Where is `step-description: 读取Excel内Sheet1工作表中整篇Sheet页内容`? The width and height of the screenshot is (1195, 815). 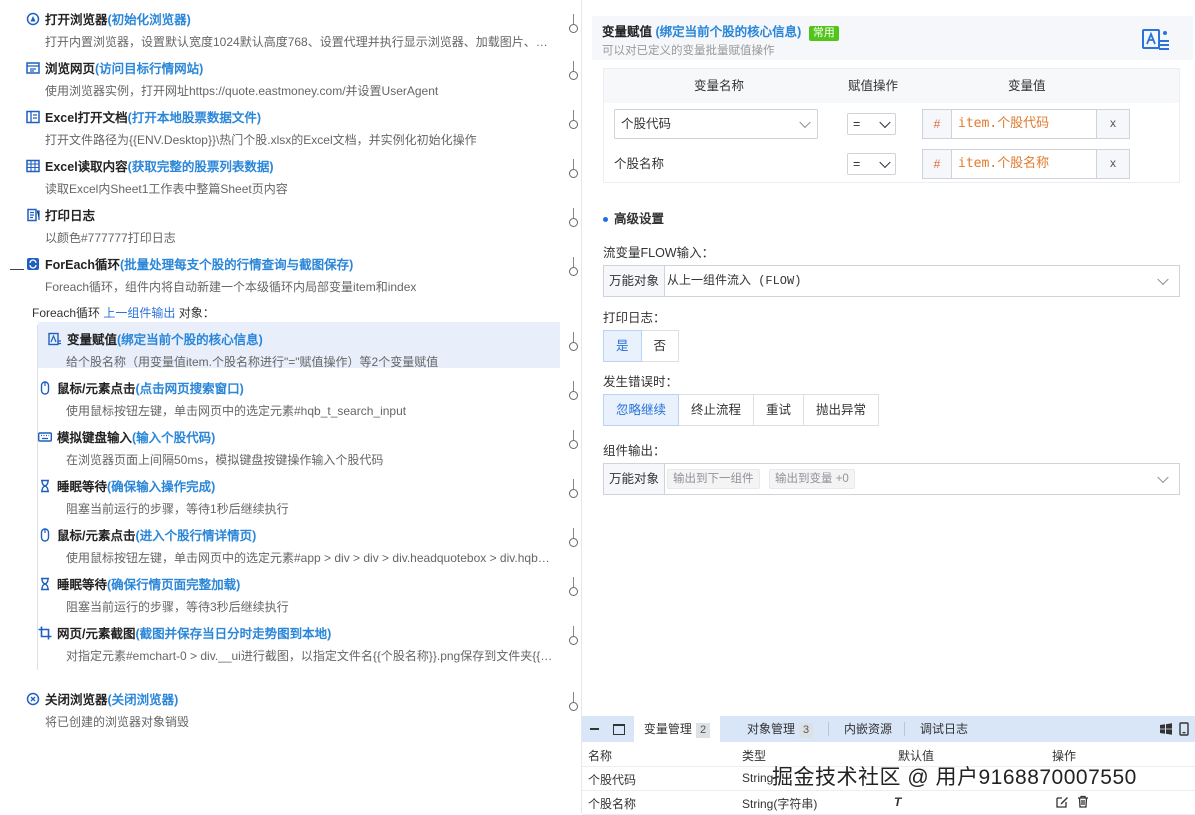 step-description: 读取Excel内Sheet1工作表中整篇Sheet页内容 is located at coordinates (166, 189).